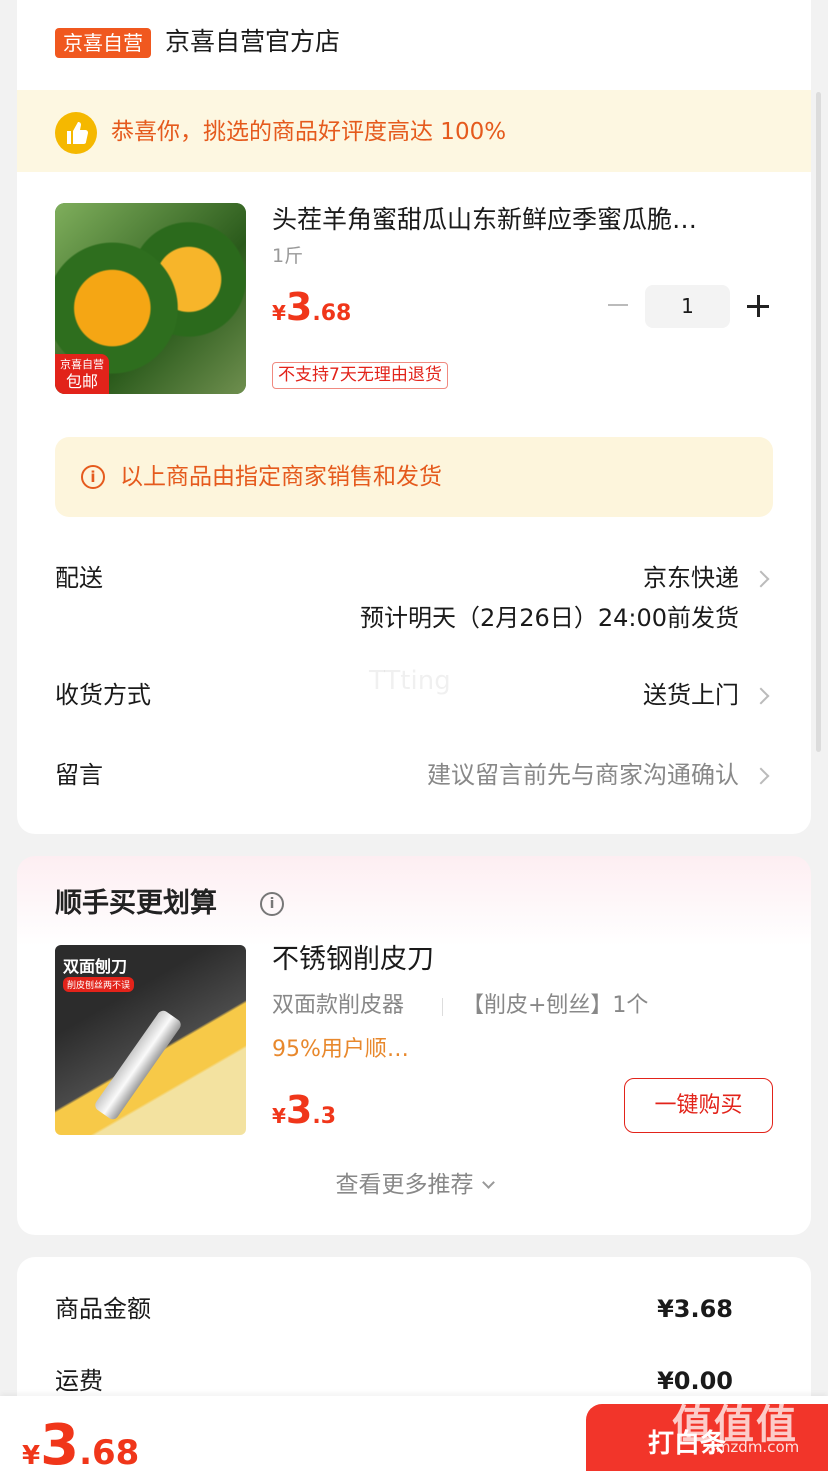 This screenshot has width=828, height=1471. I want to click on store-name: 京喜自营官方店, so click(252, 42).